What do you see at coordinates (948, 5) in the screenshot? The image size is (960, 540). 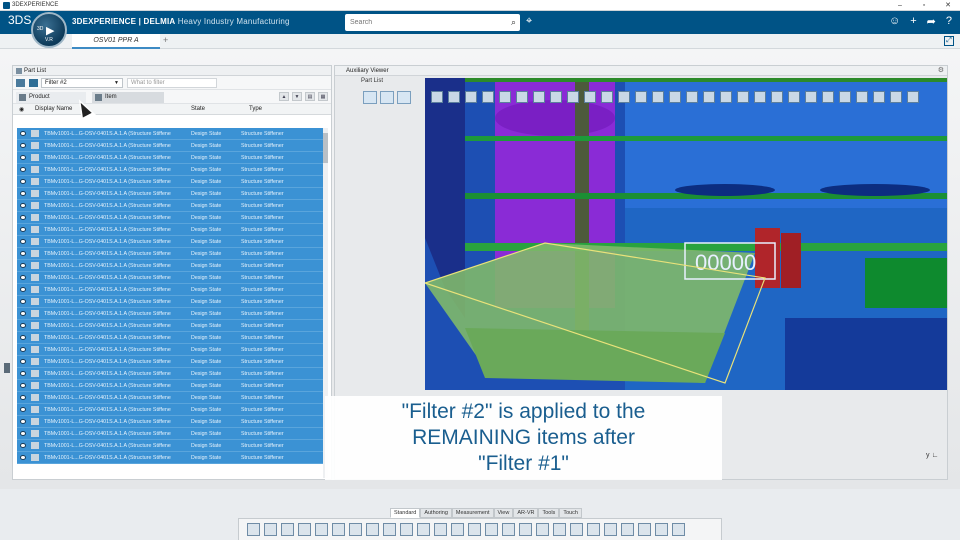 I see `close-button: ✕` at bounding box center [948, 5].